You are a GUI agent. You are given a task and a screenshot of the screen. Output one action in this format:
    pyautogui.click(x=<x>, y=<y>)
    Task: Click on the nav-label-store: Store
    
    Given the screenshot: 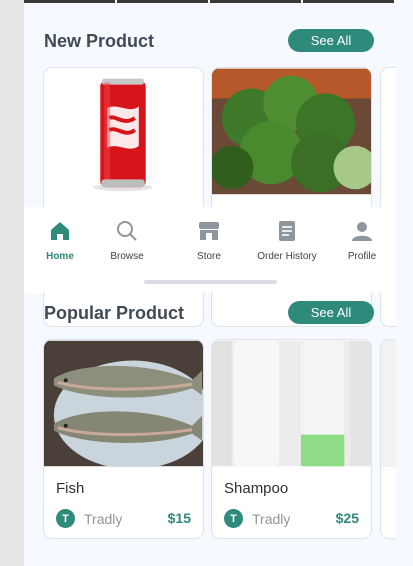 What is the action you would take?
    pyautogui.click(x=209, y=256)
    